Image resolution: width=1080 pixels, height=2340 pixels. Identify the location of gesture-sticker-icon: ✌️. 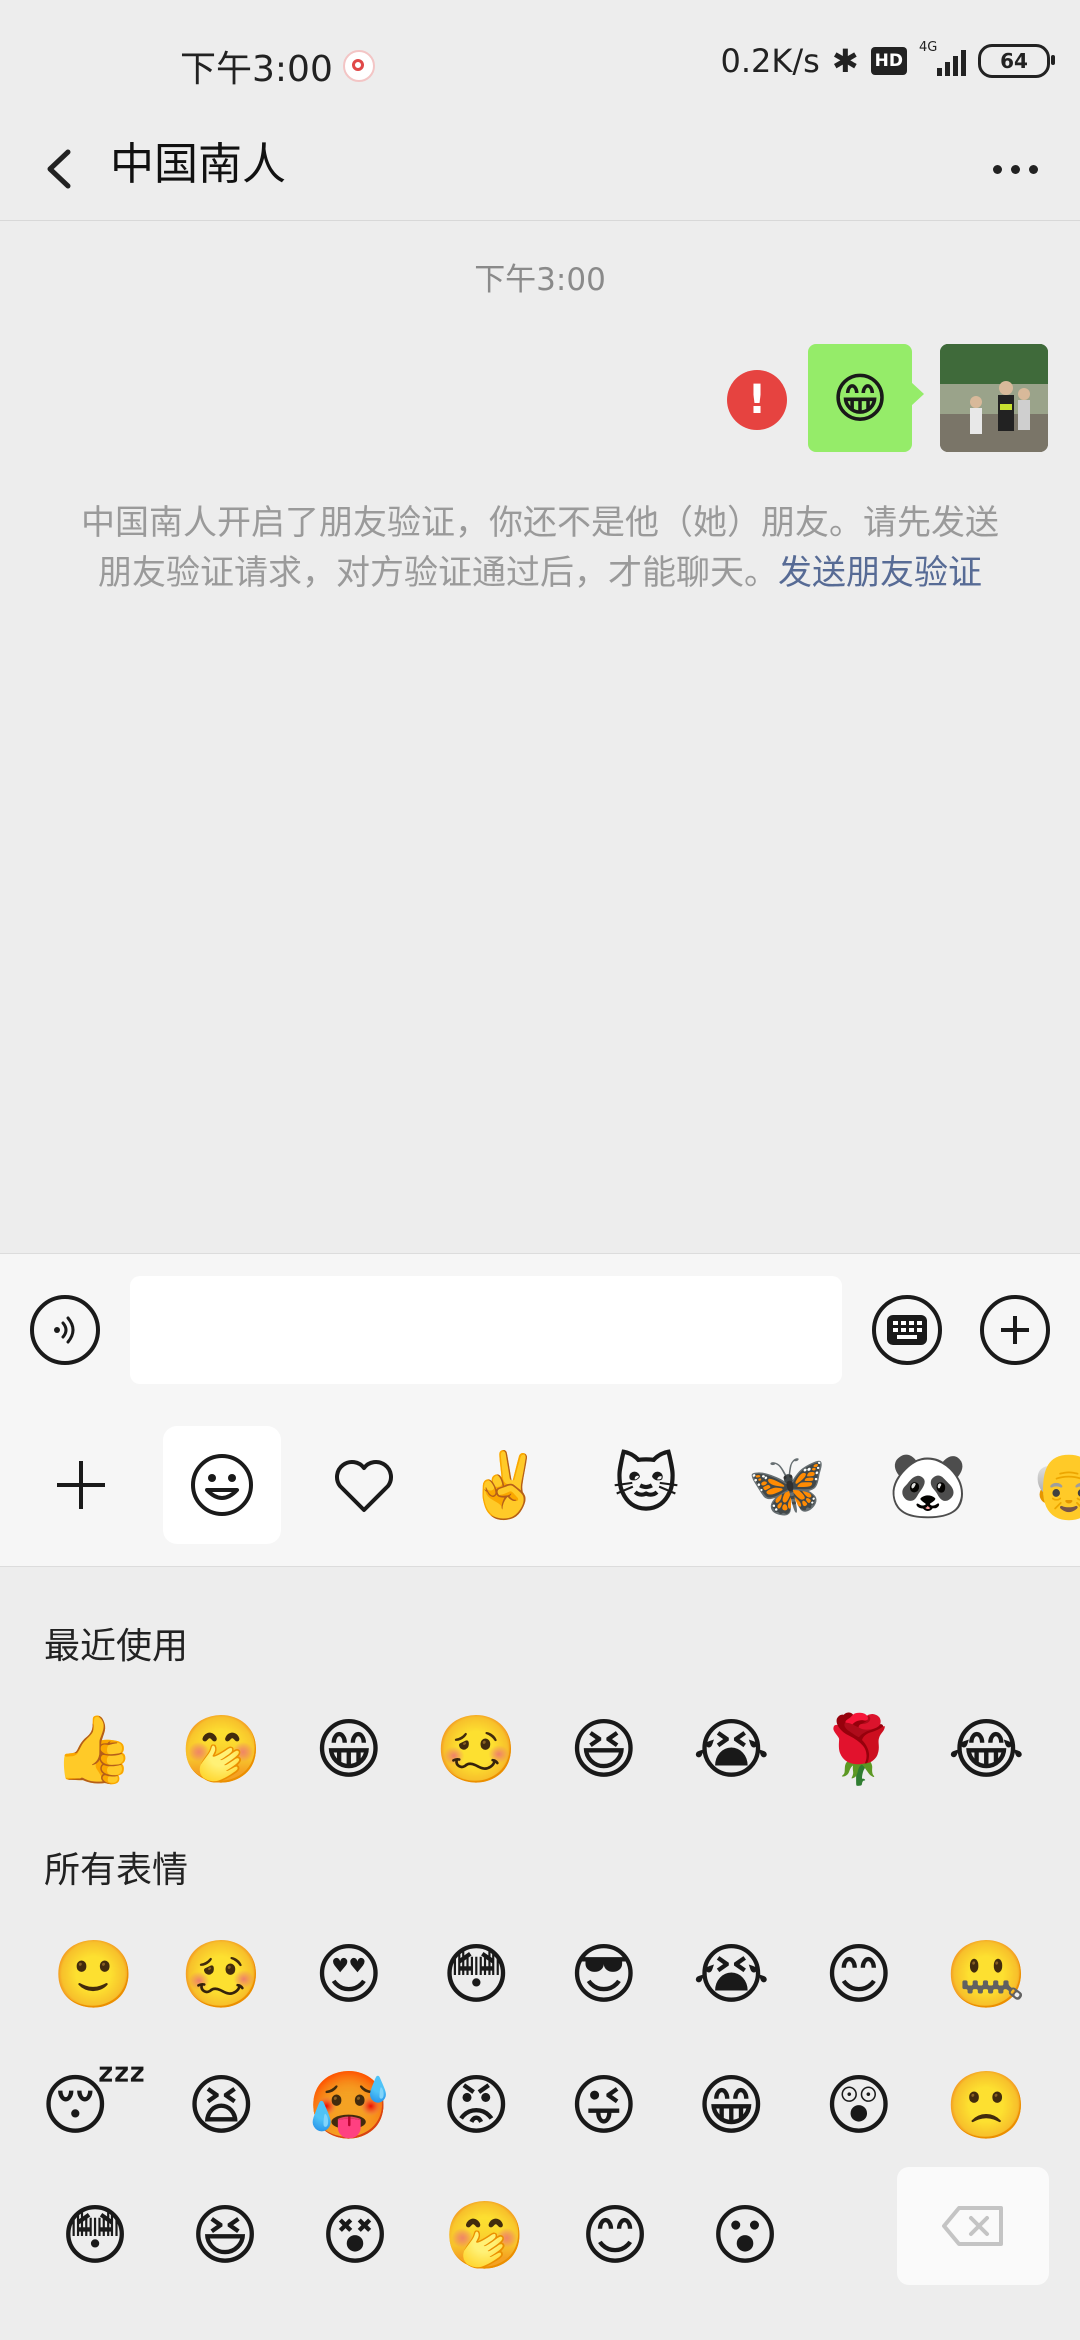
(505, 1485).